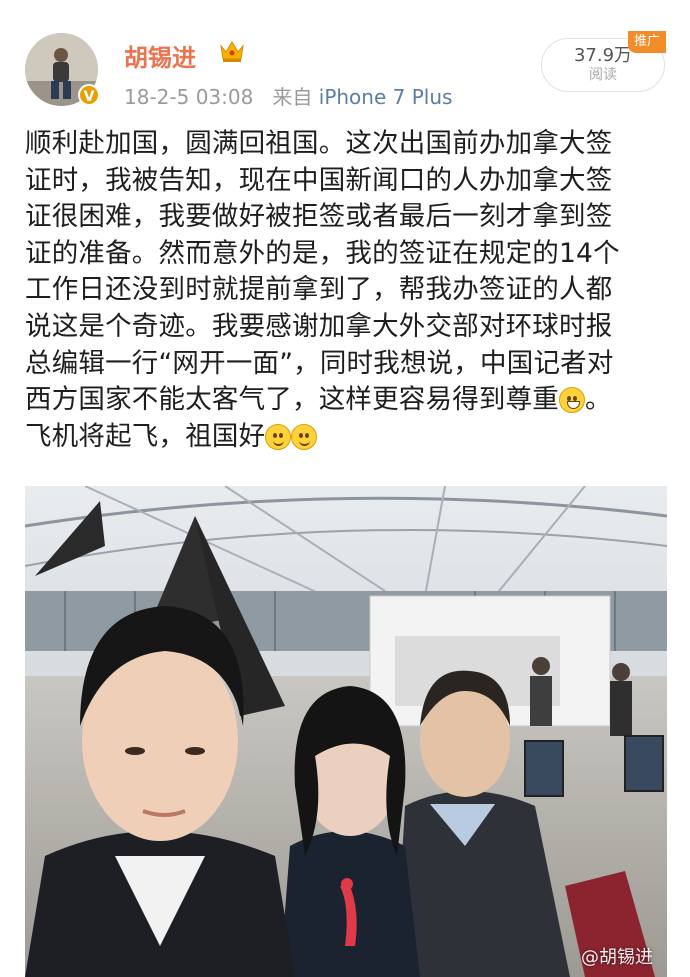 This screenshot has height=977, width=690. I want to click on post-text-line: 证很困难，我要做好被拒签或者最后一刻才拿到签, so click(319, 217).